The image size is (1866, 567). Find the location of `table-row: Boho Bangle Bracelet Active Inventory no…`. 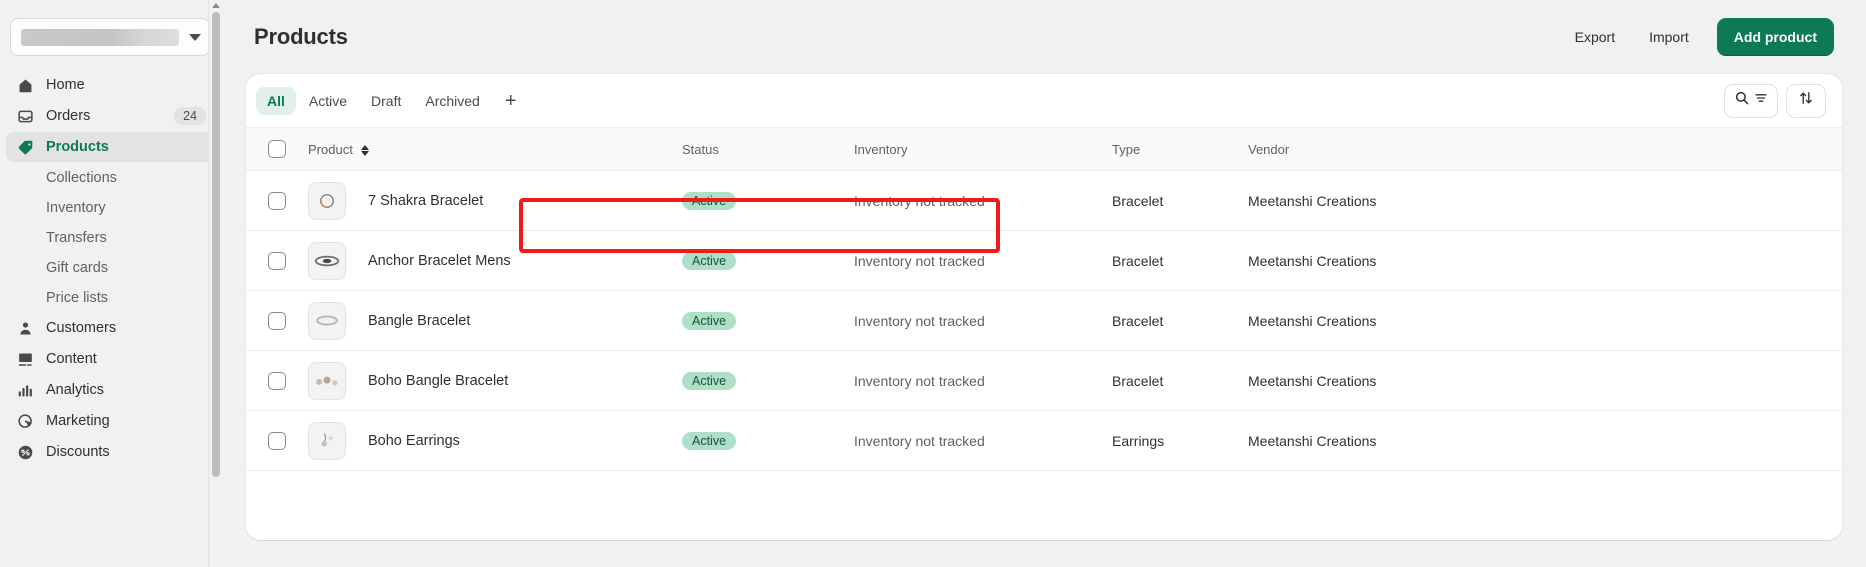

table-row: Boho Bangle Bracelet Active Inventory no… is located at coordinates (1044, 380).